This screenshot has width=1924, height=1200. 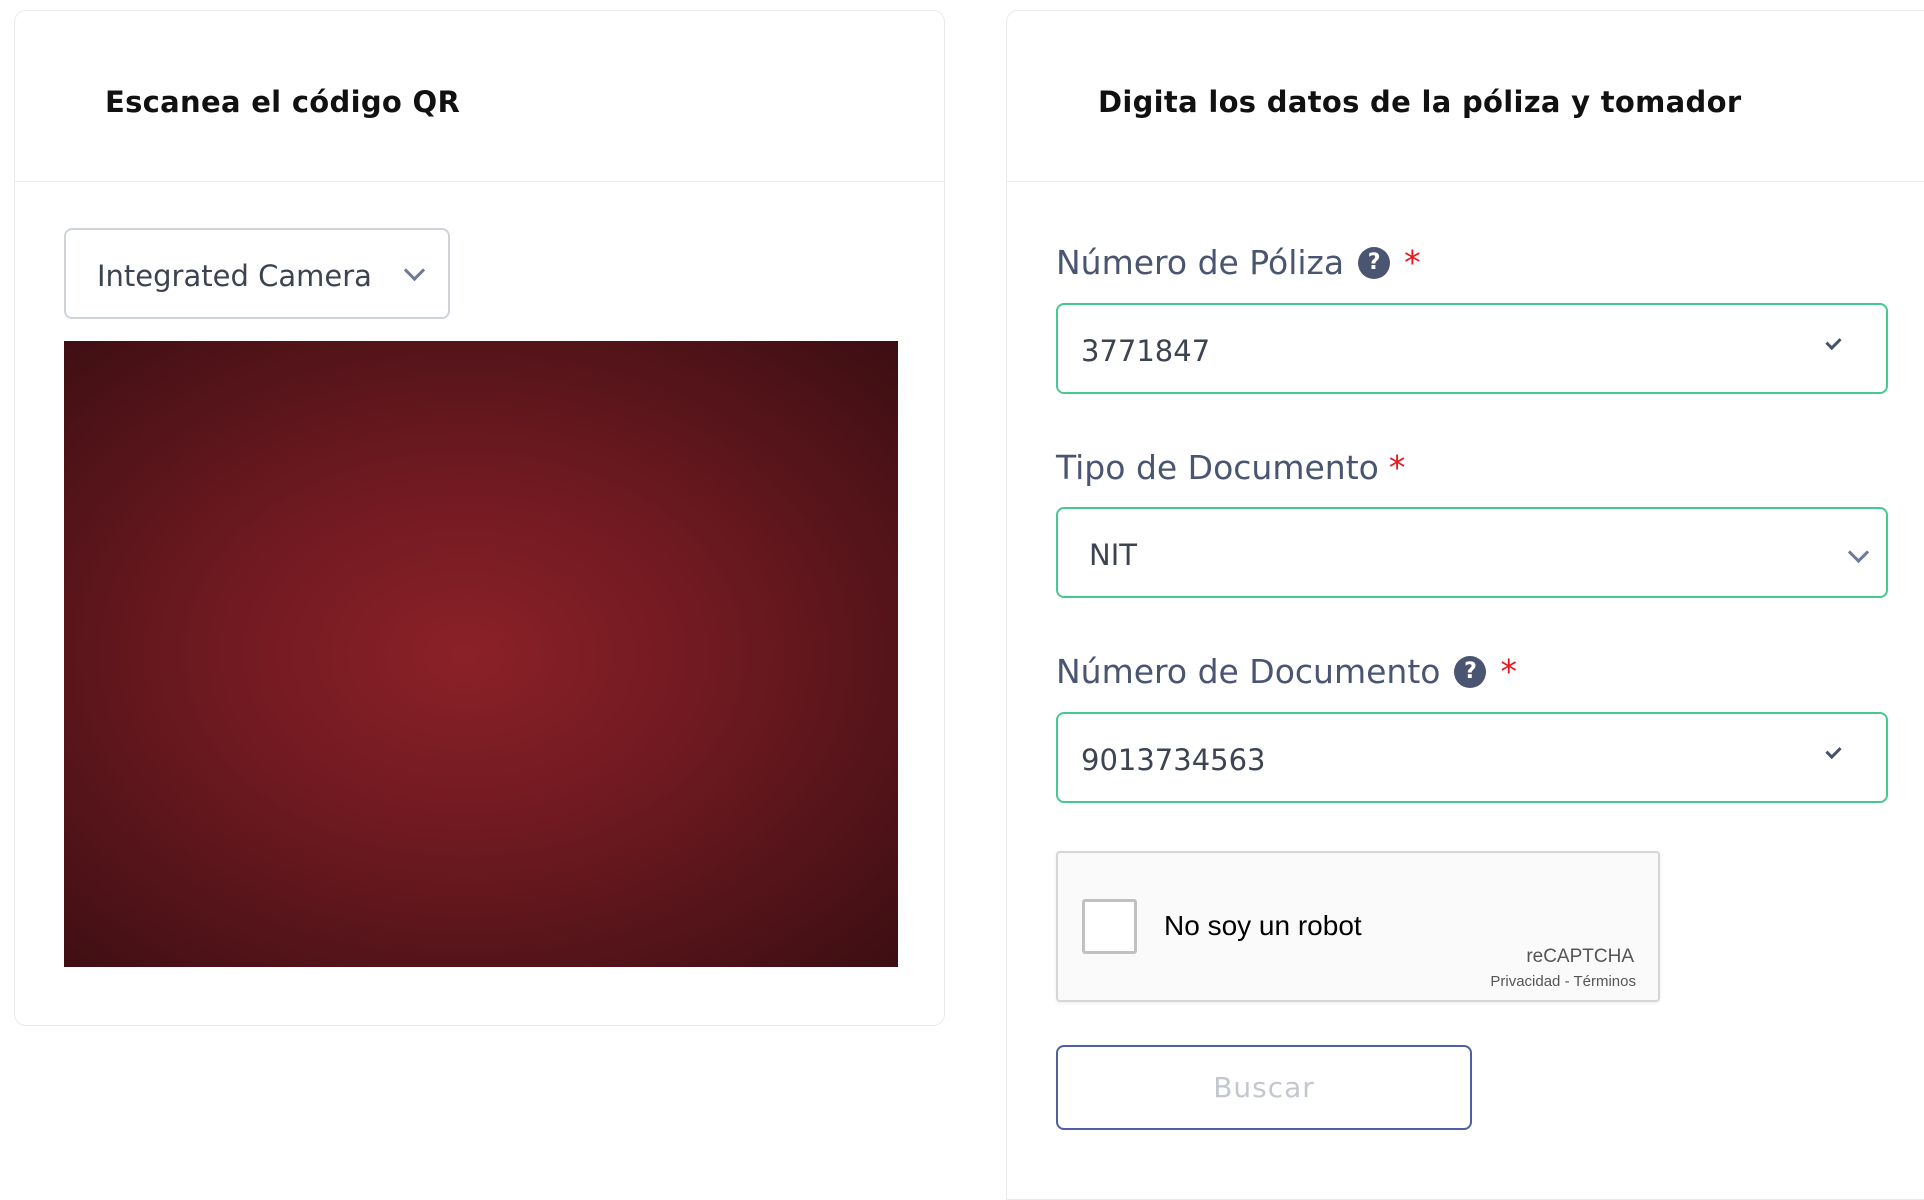 What do you see at coordinates (1173, 760) in the screenshot?
I see `document-number-value: 9013734563` at bounding box center [1173, 760].